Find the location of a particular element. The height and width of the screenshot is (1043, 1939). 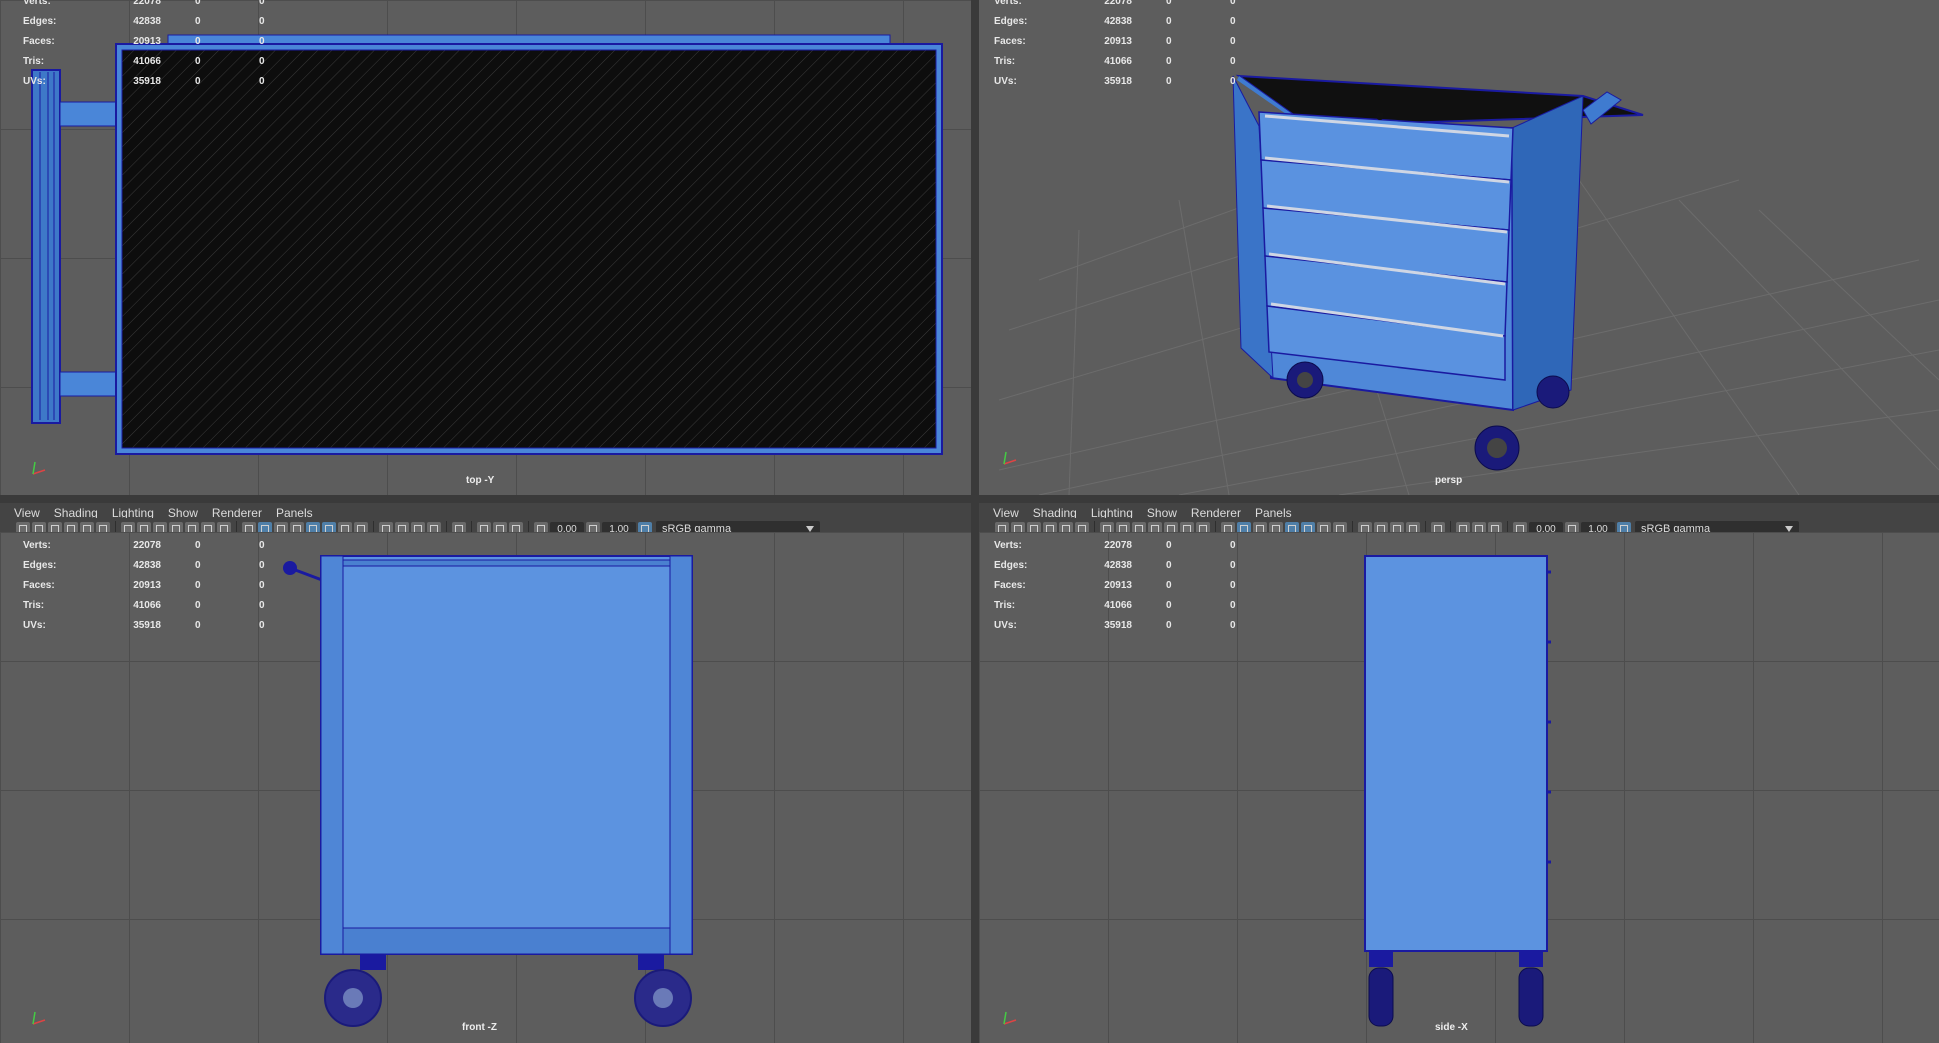

camera-label: persp is located at coordinates (1449, 480).